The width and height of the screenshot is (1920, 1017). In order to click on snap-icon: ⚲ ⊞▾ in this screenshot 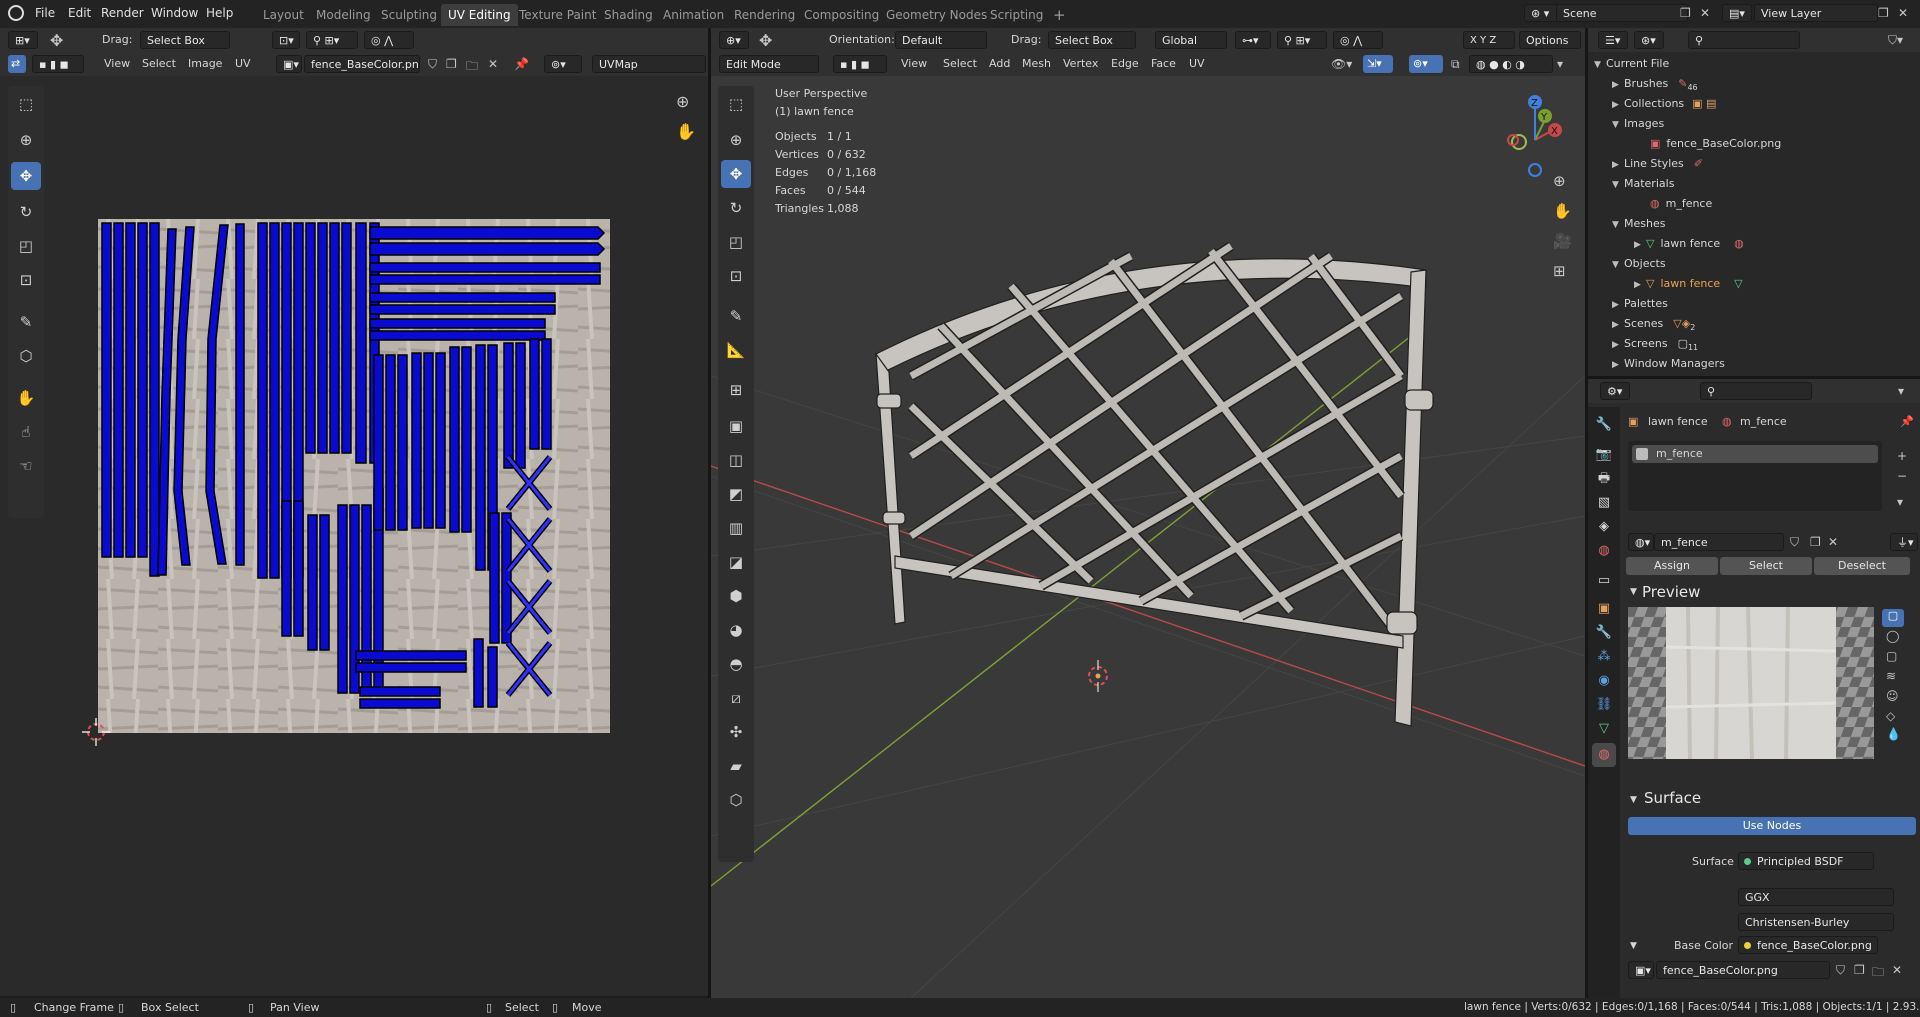, I will do `click(332, 40)`.